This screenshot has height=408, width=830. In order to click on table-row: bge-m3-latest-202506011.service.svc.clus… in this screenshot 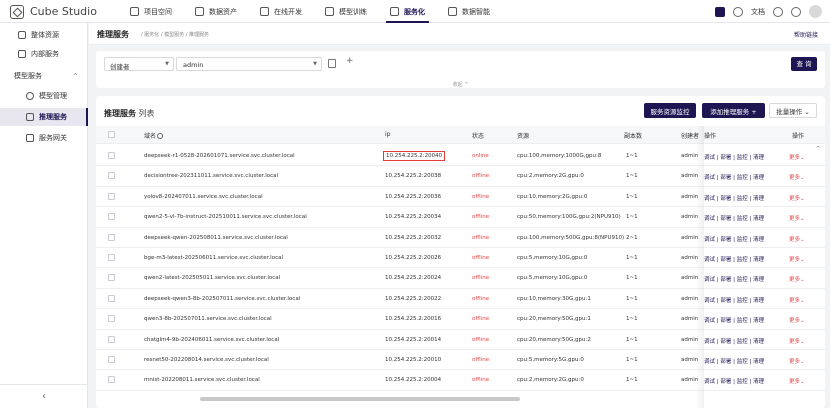, I will do `click(460, 258)`.